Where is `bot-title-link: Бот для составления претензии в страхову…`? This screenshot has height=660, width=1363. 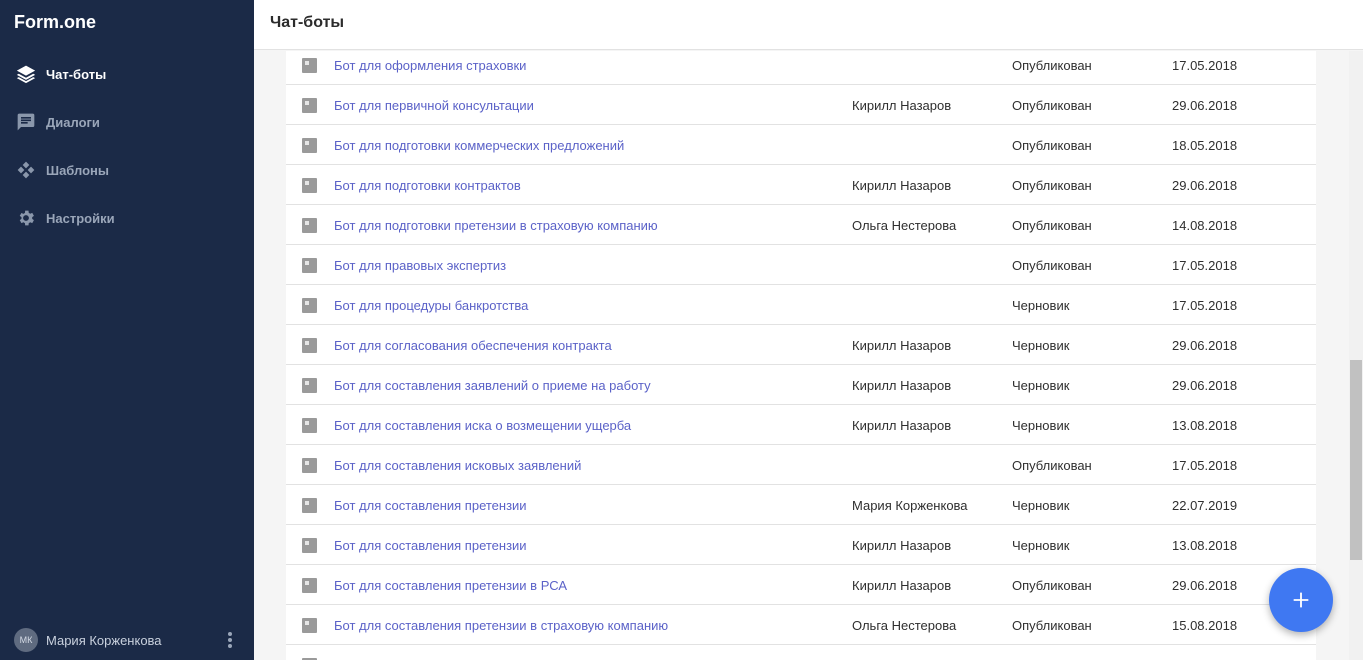 bot-title-link: Бот для составления претензии в страхову… is located at coordinates (501, 625).